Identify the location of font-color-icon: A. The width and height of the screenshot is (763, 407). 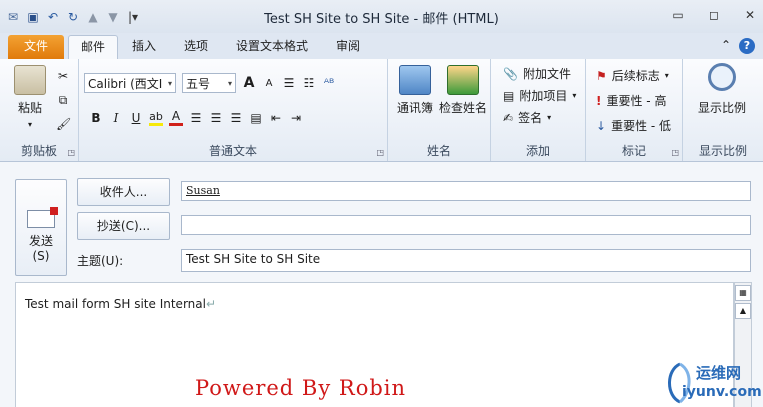
(176, 117).